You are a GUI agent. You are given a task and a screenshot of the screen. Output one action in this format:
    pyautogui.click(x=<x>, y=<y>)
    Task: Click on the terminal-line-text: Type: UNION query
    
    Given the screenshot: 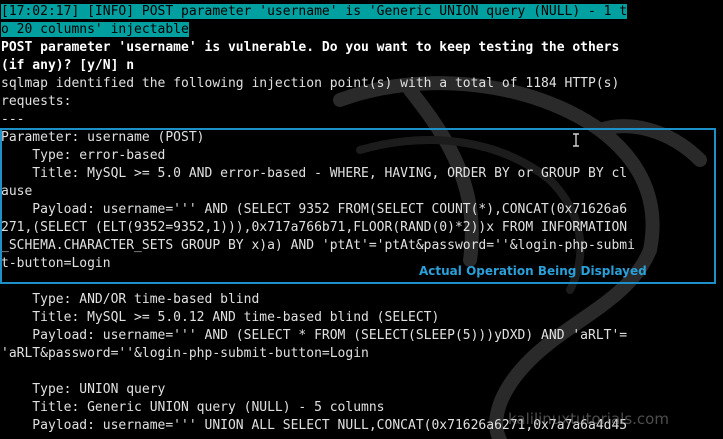 What is the action you would take?
    pyautogui.click(x=83, y=389)
    